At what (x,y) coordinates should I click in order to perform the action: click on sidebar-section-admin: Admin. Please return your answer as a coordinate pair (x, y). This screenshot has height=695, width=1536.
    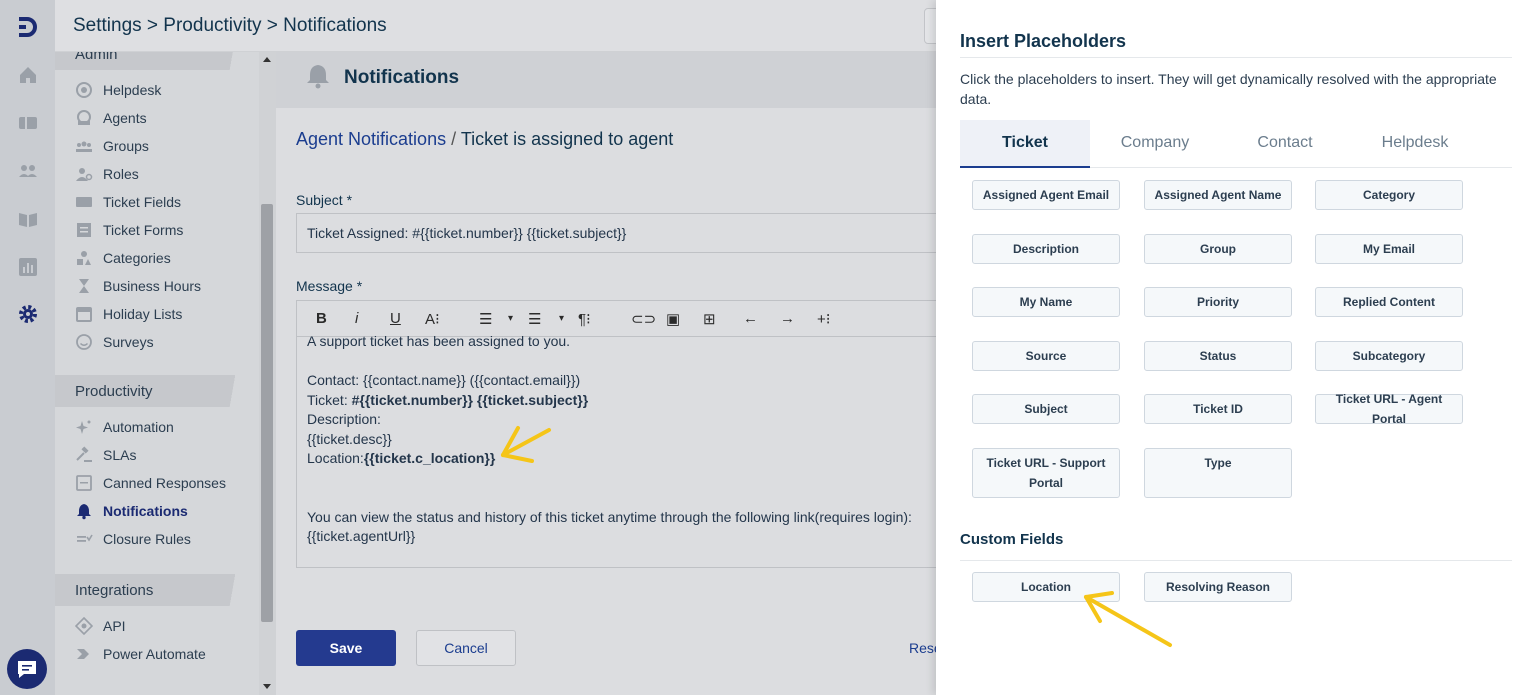
    Looking at the image, I should click on (157, 61).